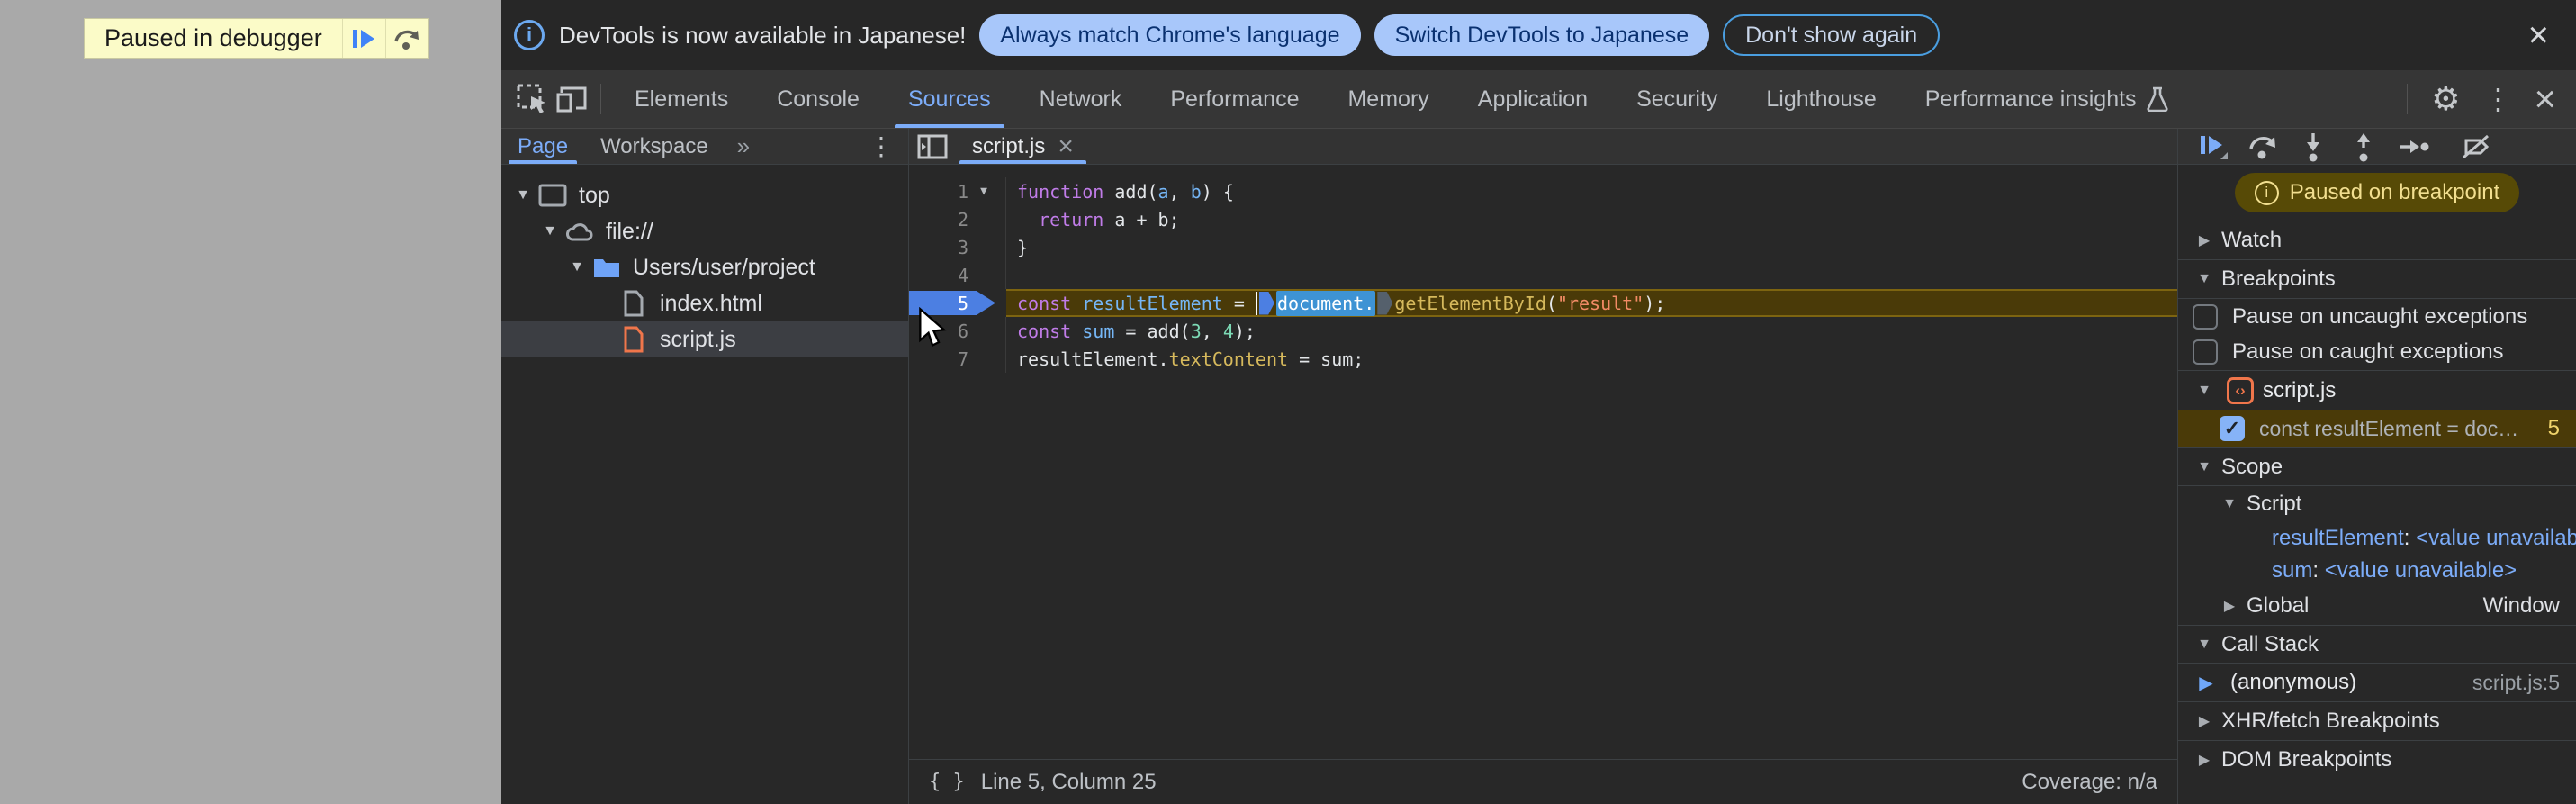 This screenshot has width=2576, height=804. I want to click on tree-item-index-html: index.html, so click(704, 303).